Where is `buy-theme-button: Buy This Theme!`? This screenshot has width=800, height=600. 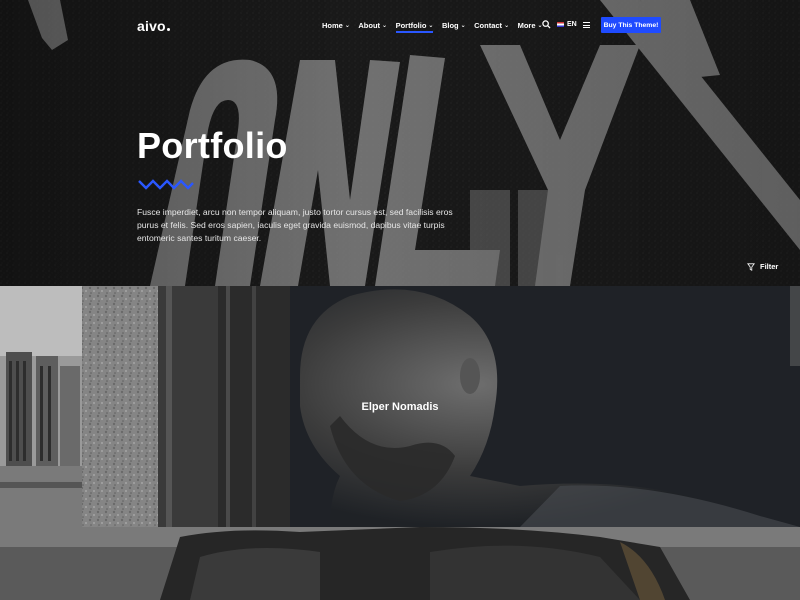 buy-theme-button: Buy This Theme! is located at coordinates (631, 25).